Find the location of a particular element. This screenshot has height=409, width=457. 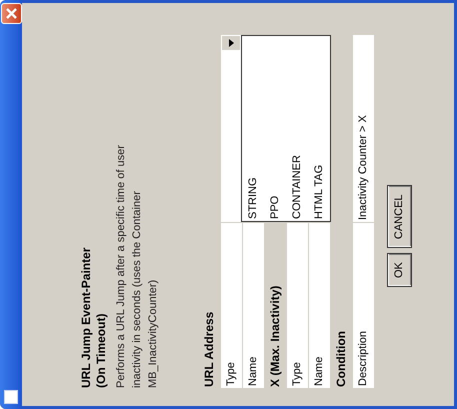

dropdown-arrow-icon is located at coordinates (231, 43).